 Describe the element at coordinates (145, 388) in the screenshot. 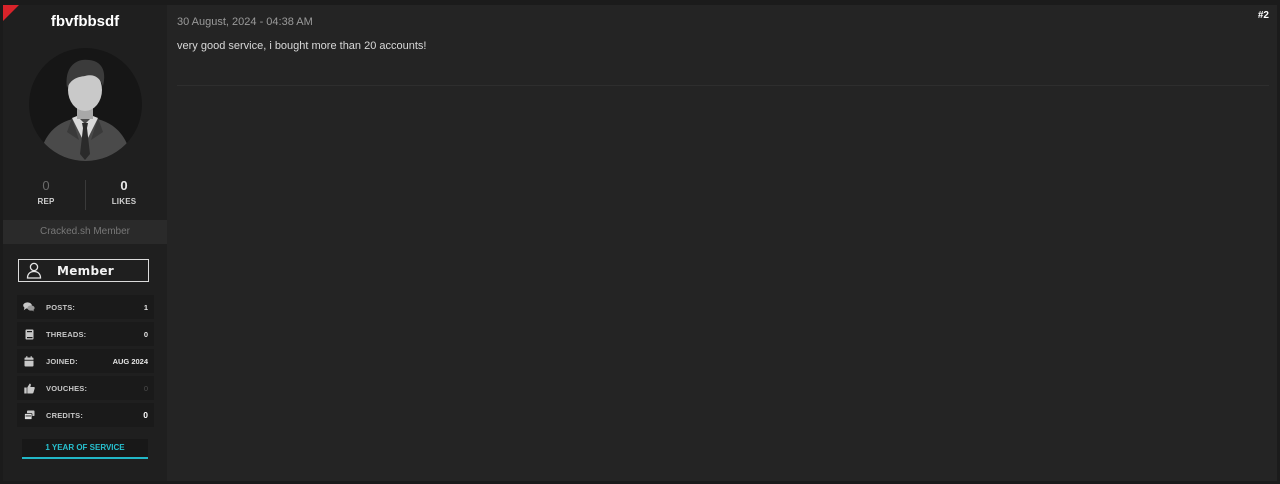

I see `vouches-value: 0` at that location.